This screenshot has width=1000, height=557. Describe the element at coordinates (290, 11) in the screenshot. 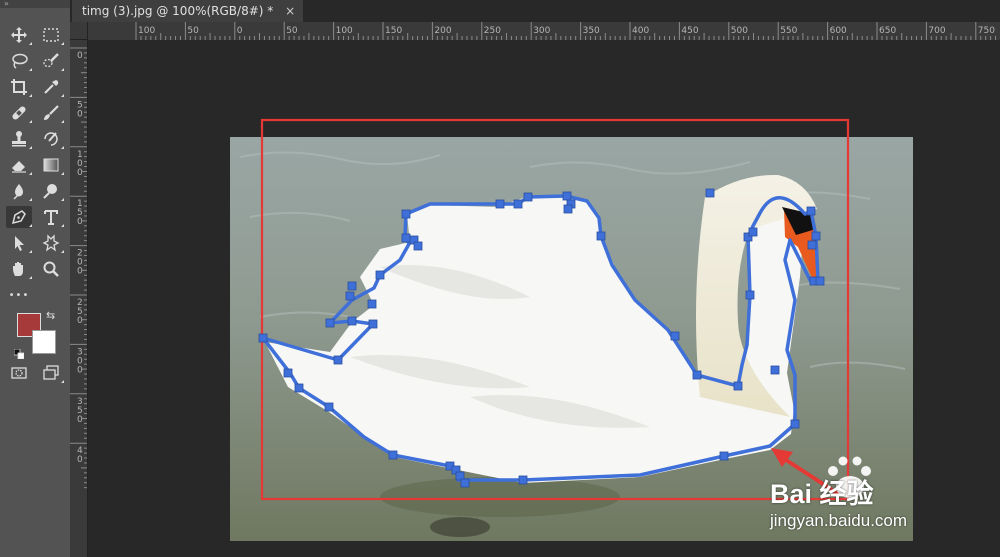

I see `close-tab-icon: ×` at that location.